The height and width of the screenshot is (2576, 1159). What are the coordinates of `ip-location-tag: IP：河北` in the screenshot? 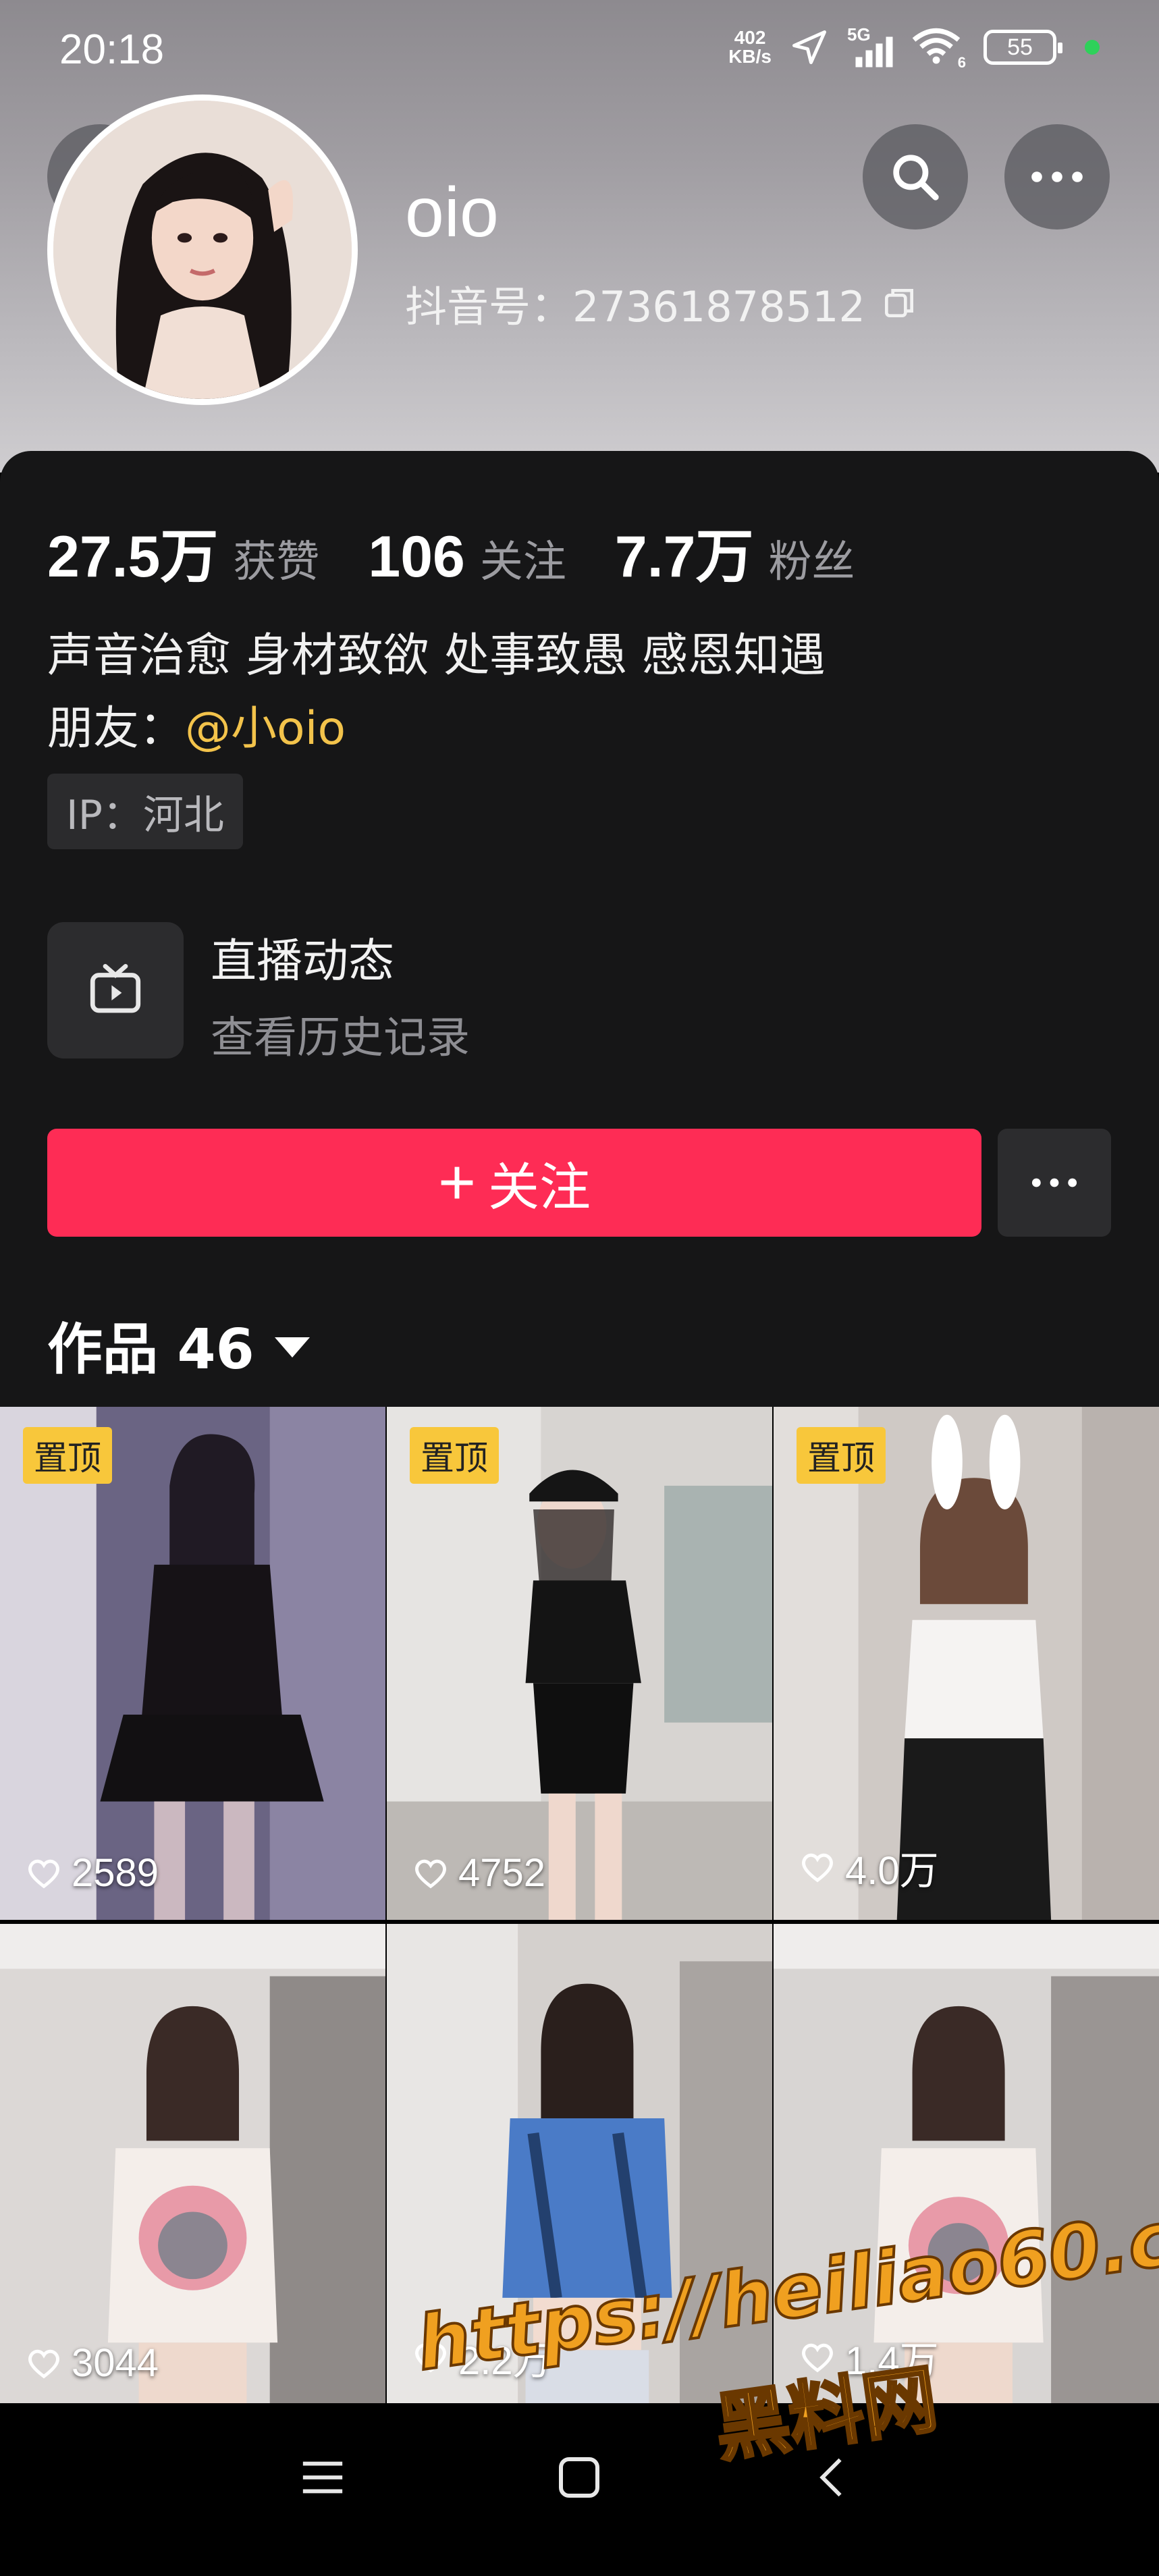 It's located at (145, 811).